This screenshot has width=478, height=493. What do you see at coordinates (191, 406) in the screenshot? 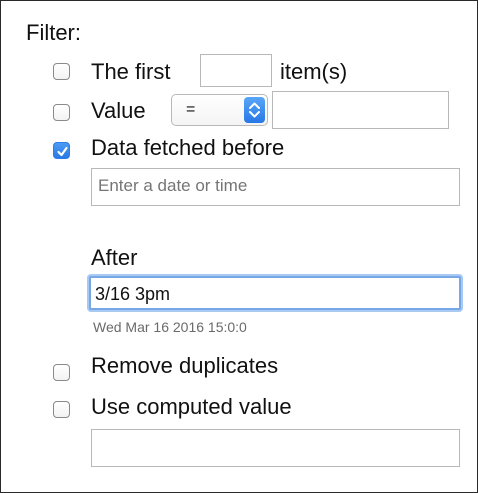
I see `use-computed-value-label: Use computed value` at bounding box center [191, 406].